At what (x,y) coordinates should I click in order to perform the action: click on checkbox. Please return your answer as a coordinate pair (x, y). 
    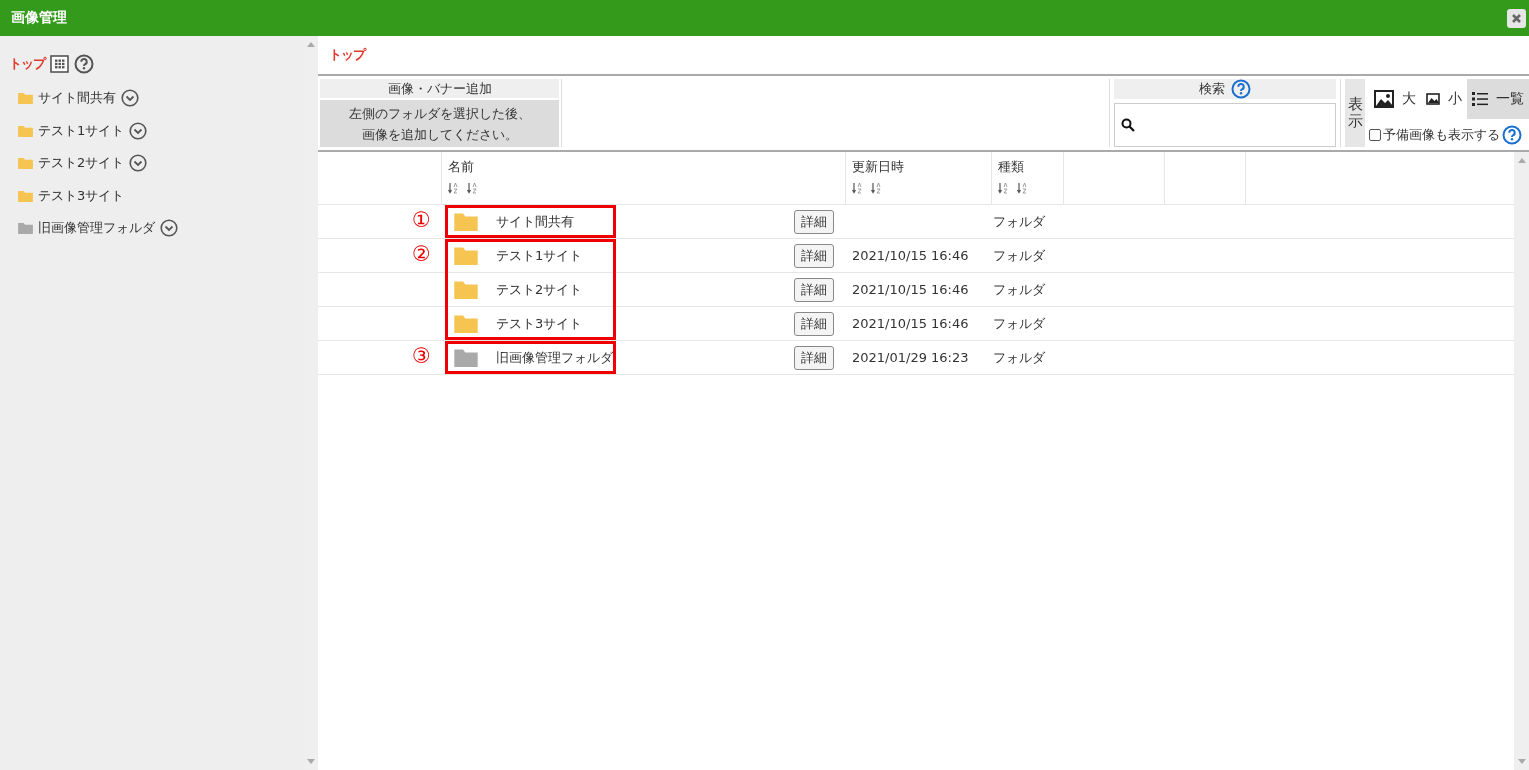
    Looking at the image, I should click on (1375, 135).